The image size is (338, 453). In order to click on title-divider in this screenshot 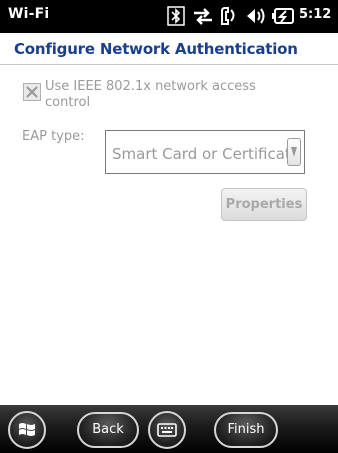, I will do `click(169, 64)`.